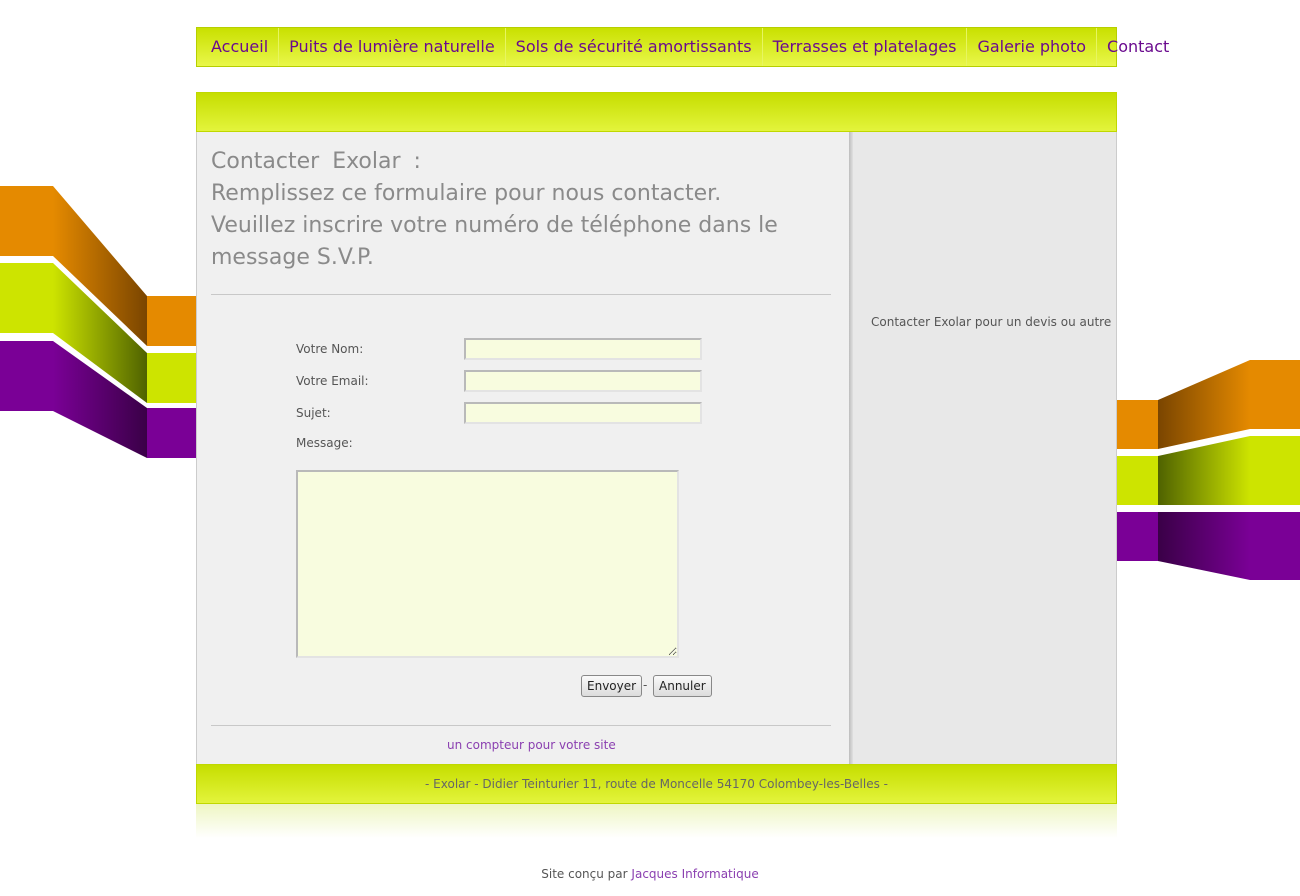  What do you see at coordinates (1032, 47) in the screenshot?
I see `nav-item-galerie-photo: Galerie photo` at bounding box center [1032, 47].